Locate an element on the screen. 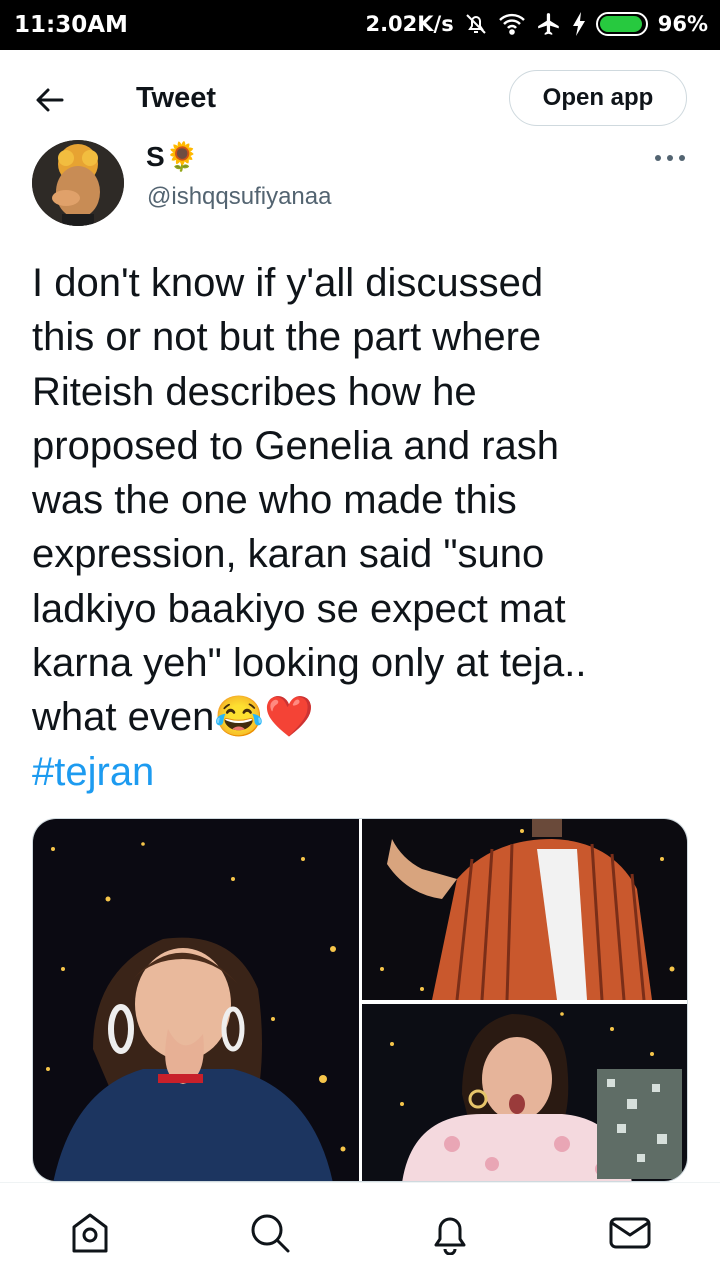 This screenshot has width=720, height=1281. network-speed: 2.02K/s is located at coordinates (409, 24).